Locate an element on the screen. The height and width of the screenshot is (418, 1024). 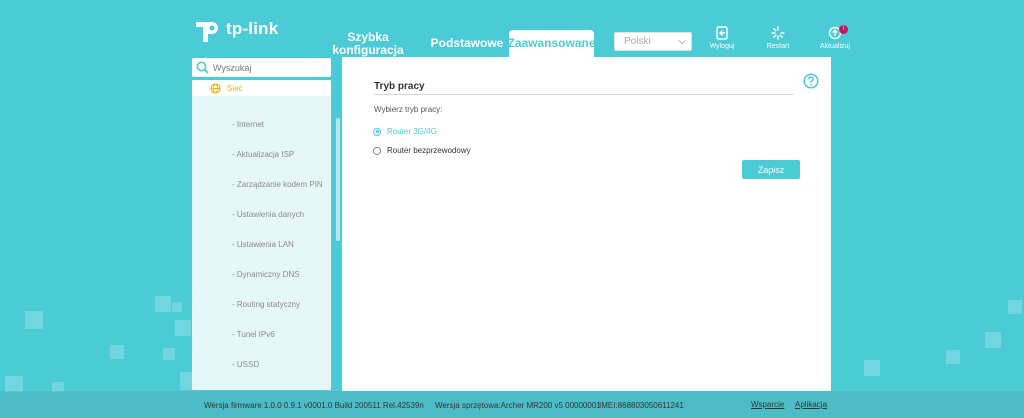
search-icon is located at coordinates (202, 67).